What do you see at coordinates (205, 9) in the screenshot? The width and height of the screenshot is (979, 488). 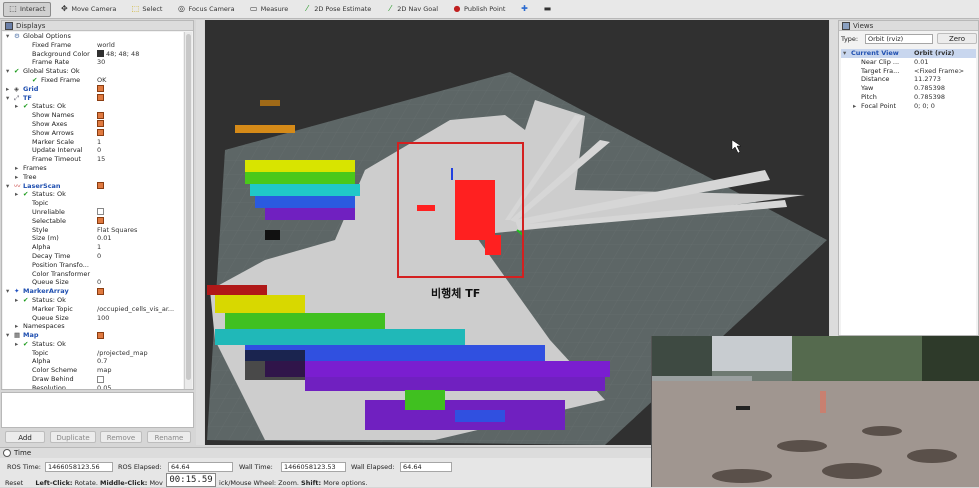 I see `focus-camera-tool: ◎ Focus Camera` at bounding box center [205, 9].